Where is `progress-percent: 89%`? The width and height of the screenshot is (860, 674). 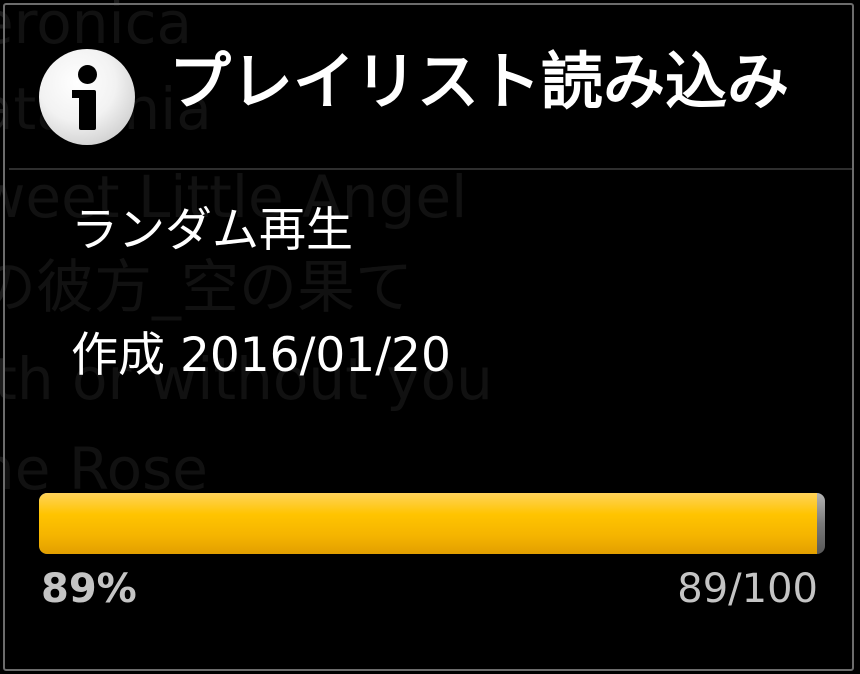 progress-percent: 89% is located at coordinates (89, 589).